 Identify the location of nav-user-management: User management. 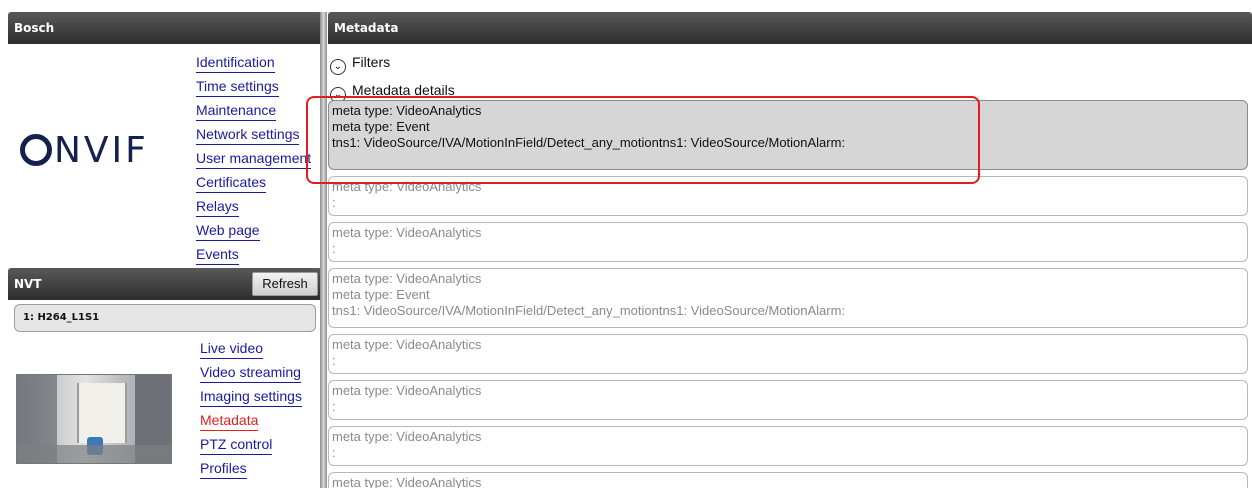
(254, 158).